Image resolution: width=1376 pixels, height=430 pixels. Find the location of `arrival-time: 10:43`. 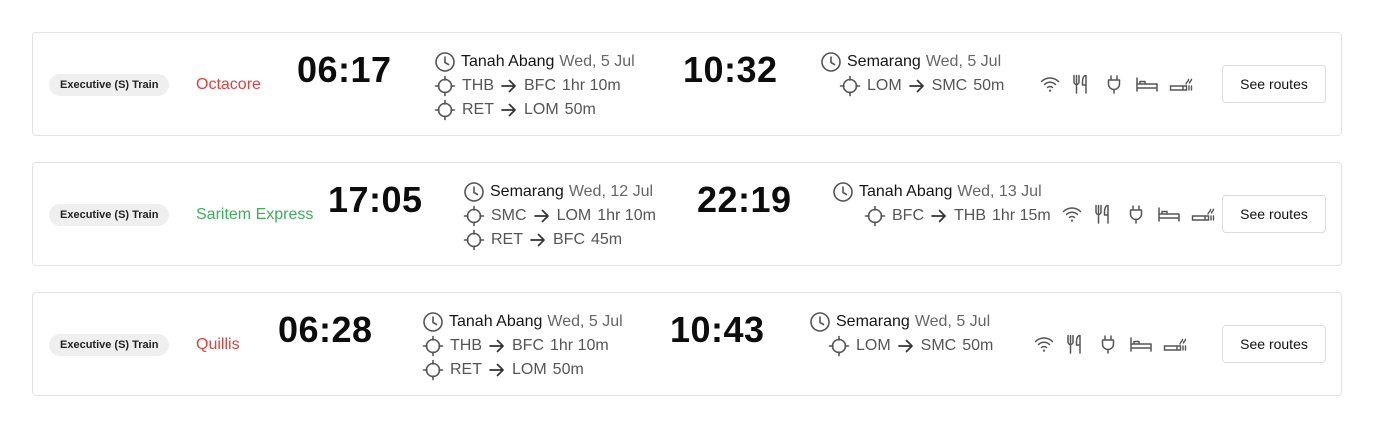

arrival-time: 10:43 is located at coordinates (717, 329).